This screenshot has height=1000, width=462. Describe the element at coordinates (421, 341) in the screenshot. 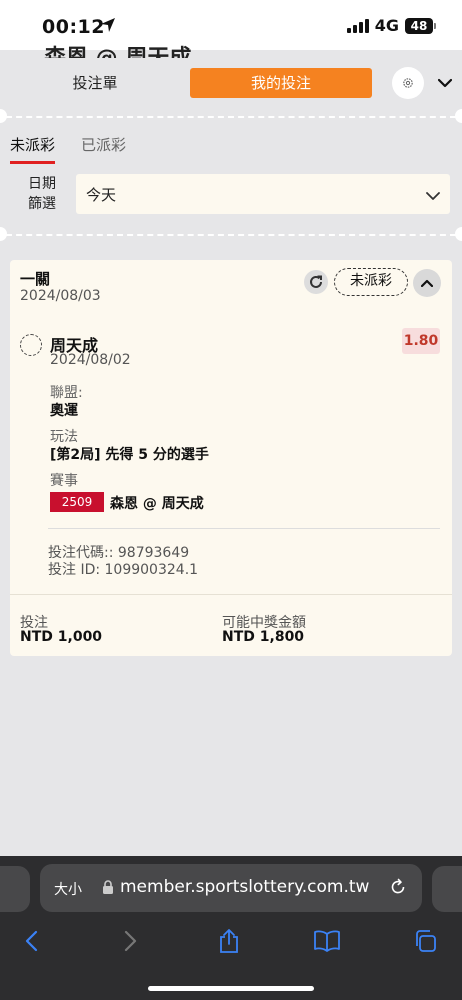

I see `odds-badge: 1.80` at that location.